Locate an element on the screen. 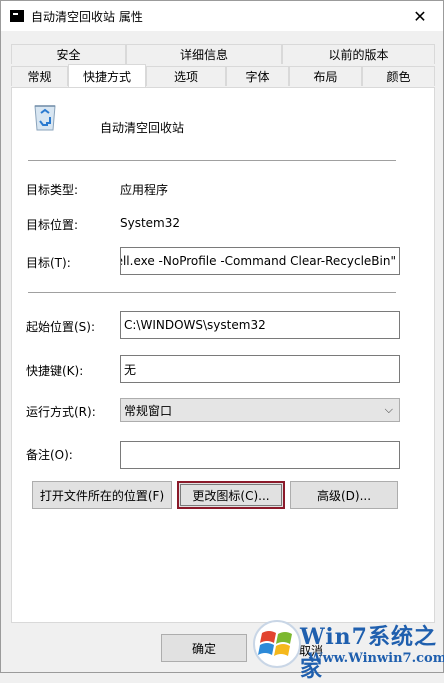  tab-general: 常规 is located at coordinates (39, 76).